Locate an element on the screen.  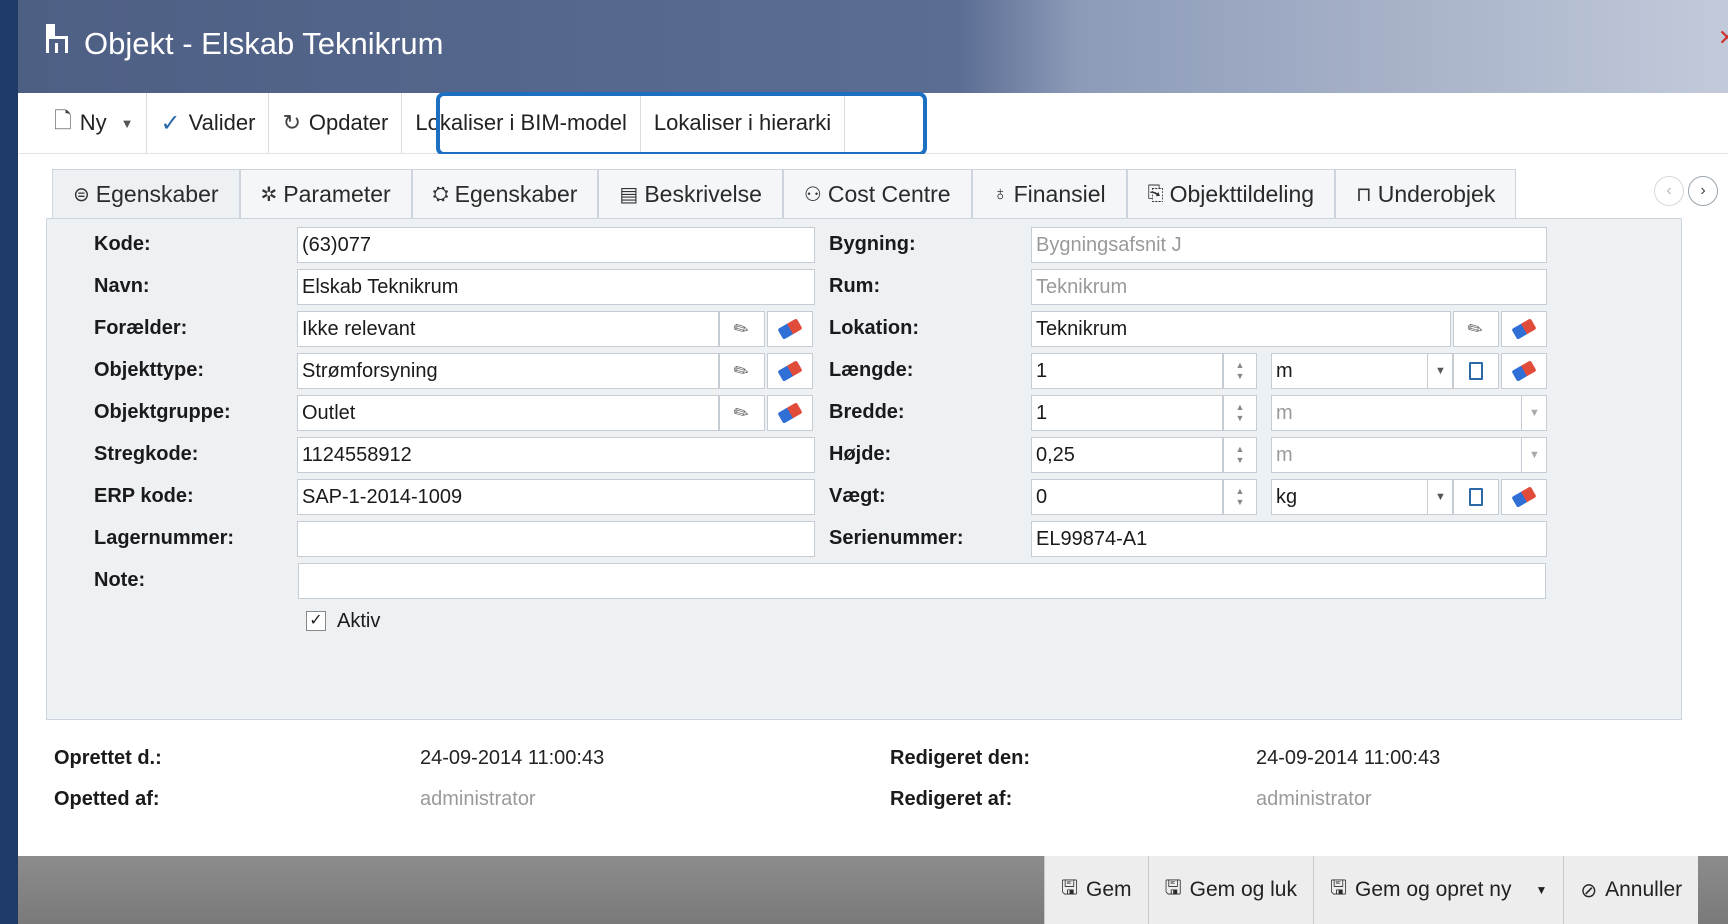
save-close-label: Gem og luk is located at coordinates (1243, 889).